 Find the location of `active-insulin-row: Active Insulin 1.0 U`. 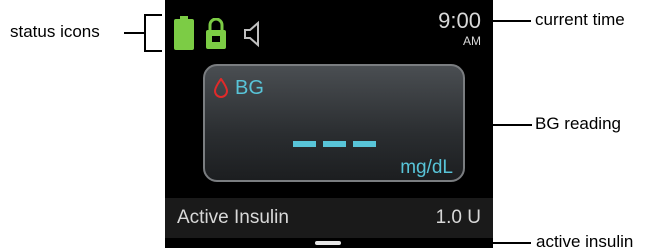

active-insulin-row: Active Insulin 1.0 U is located at coordinates (329, 218).